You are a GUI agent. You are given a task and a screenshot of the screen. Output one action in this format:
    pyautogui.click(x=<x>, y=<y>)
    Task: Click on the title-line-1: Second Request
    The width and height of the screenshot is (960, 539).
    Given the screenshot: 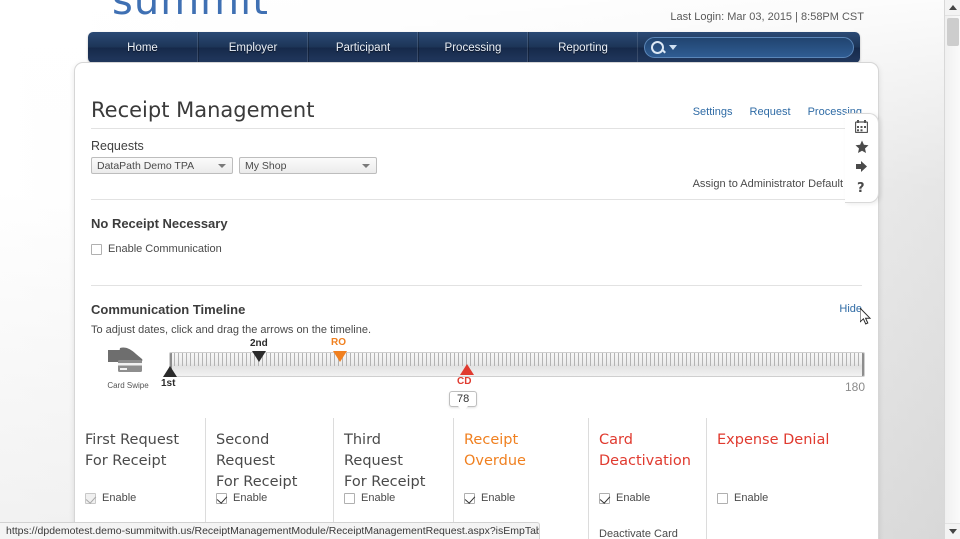 What is the action you would take?
    pyautogui.click(x=245, y=450)
    